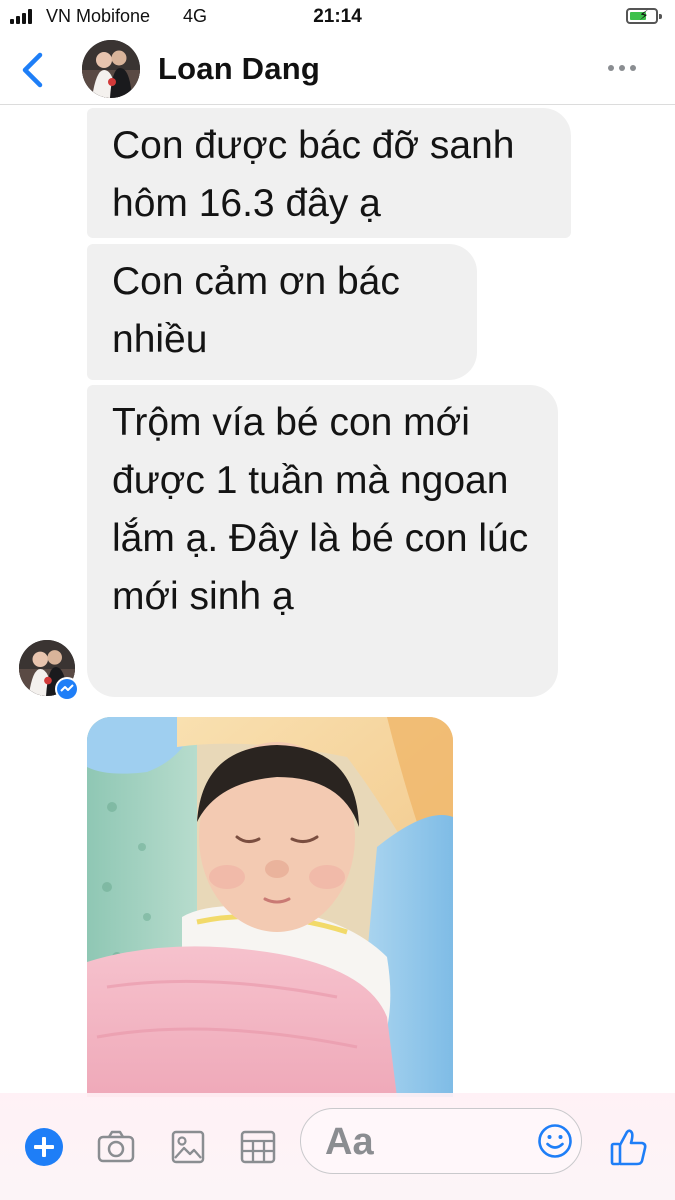 The image size is (675, 1200). I want to click on message-bubble: Con được bác đỡ sanh hôm 16.3 đây ạ, so click(329, 173).